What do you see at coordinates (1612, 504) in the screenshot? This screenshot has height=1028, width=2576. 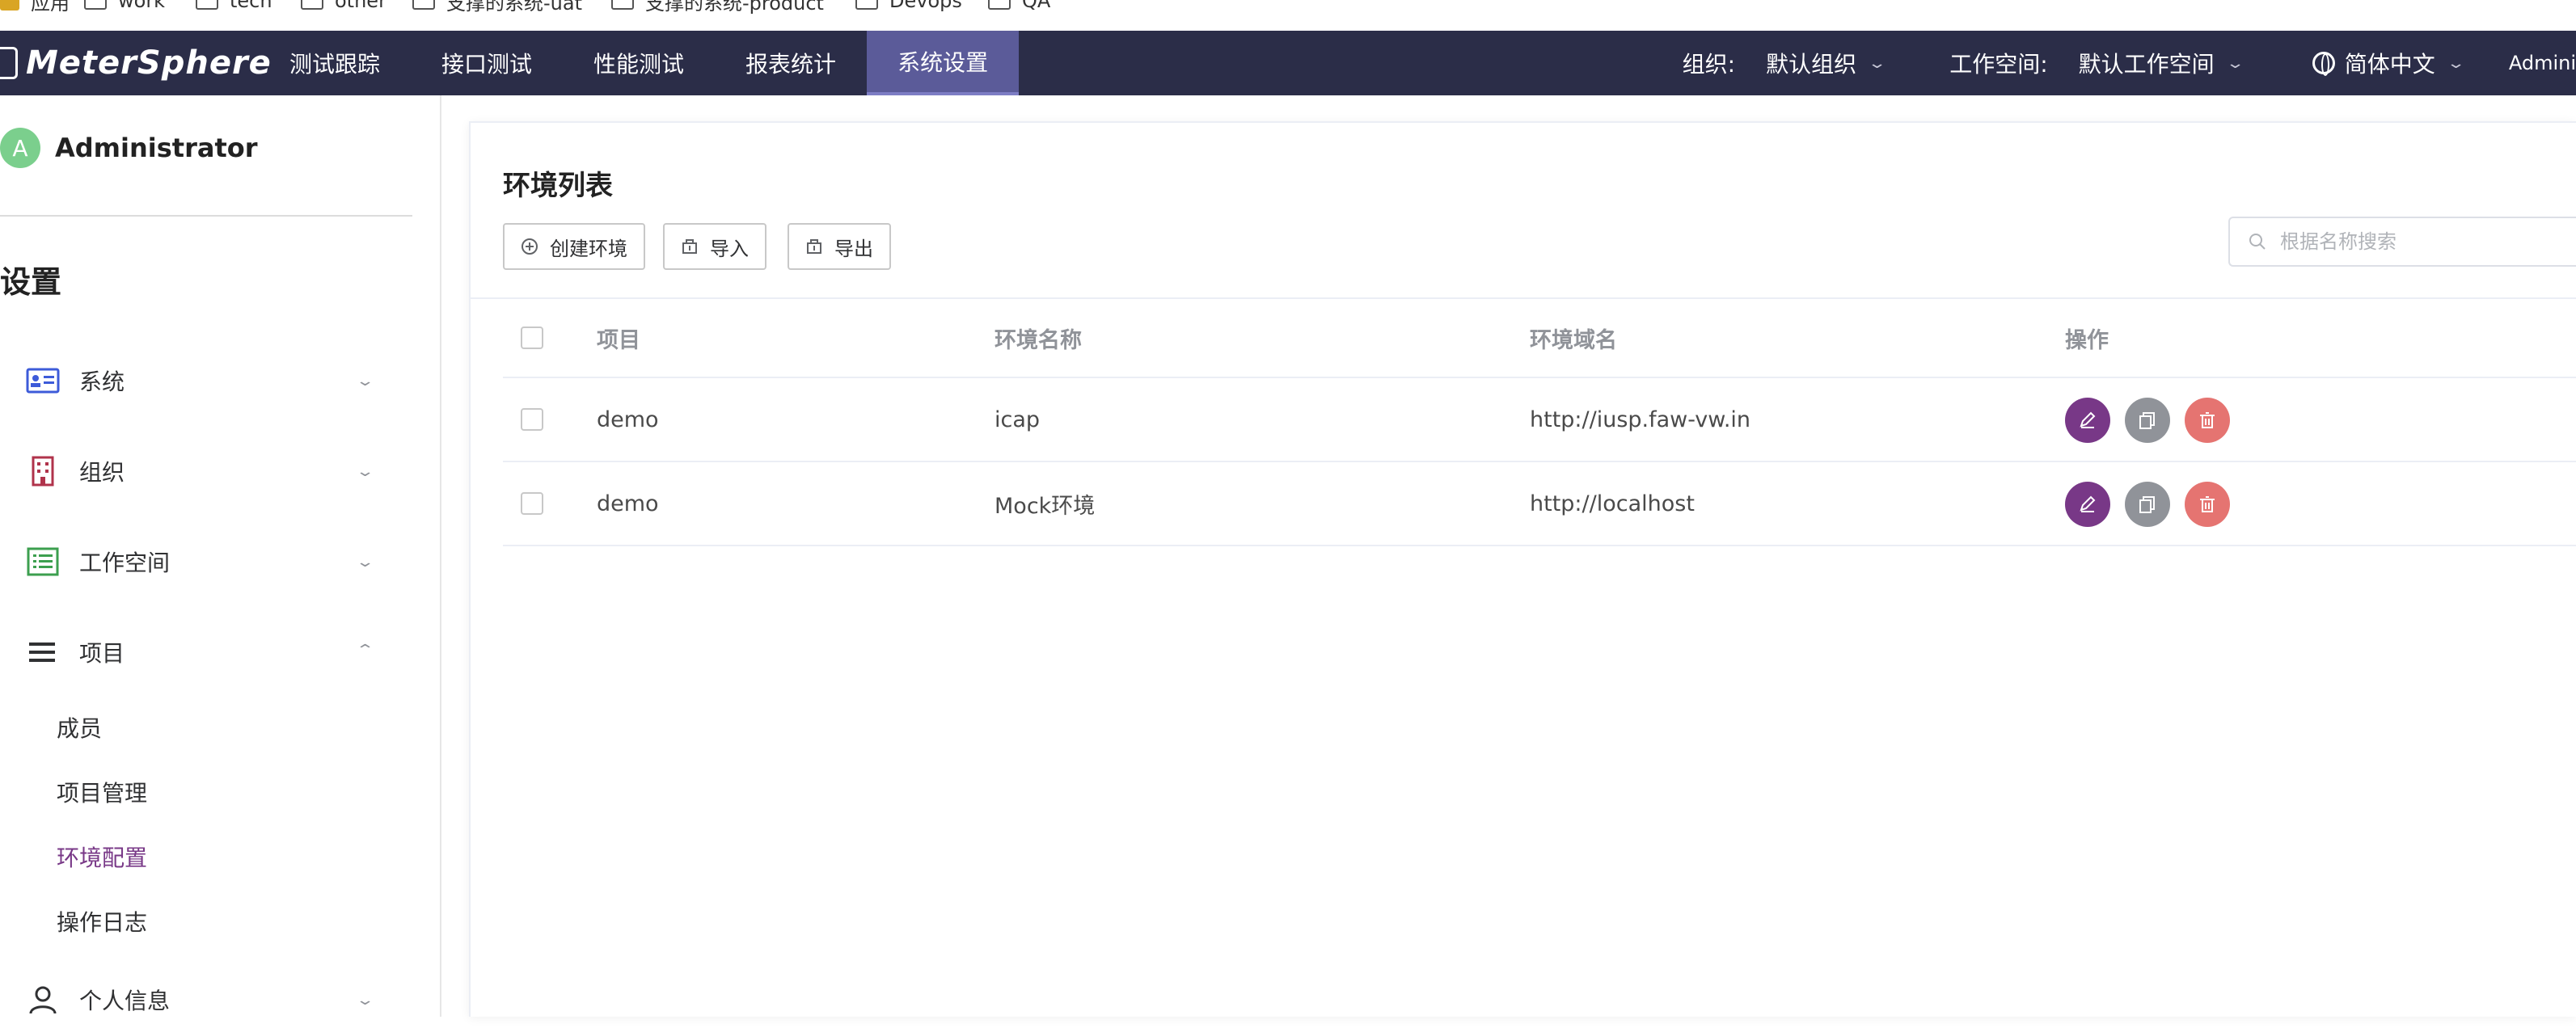 I see `cell-domain: http://localhost` at bounding box center [1612, 504].